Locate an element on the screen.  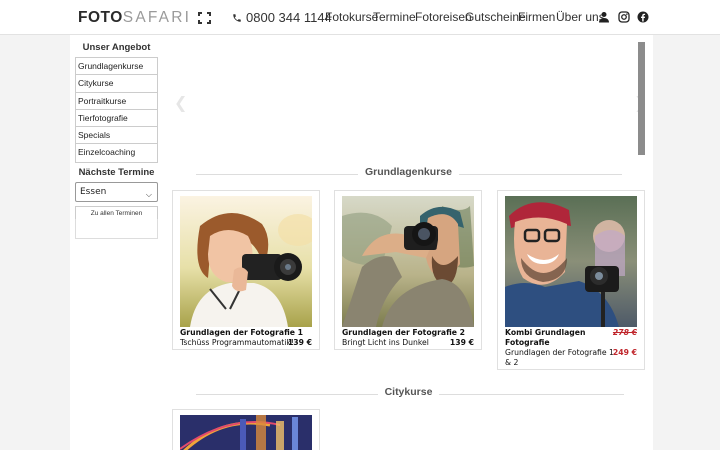
course-subtitle: Tschüss Programmautomatik! is located at coordinates (237, 342).